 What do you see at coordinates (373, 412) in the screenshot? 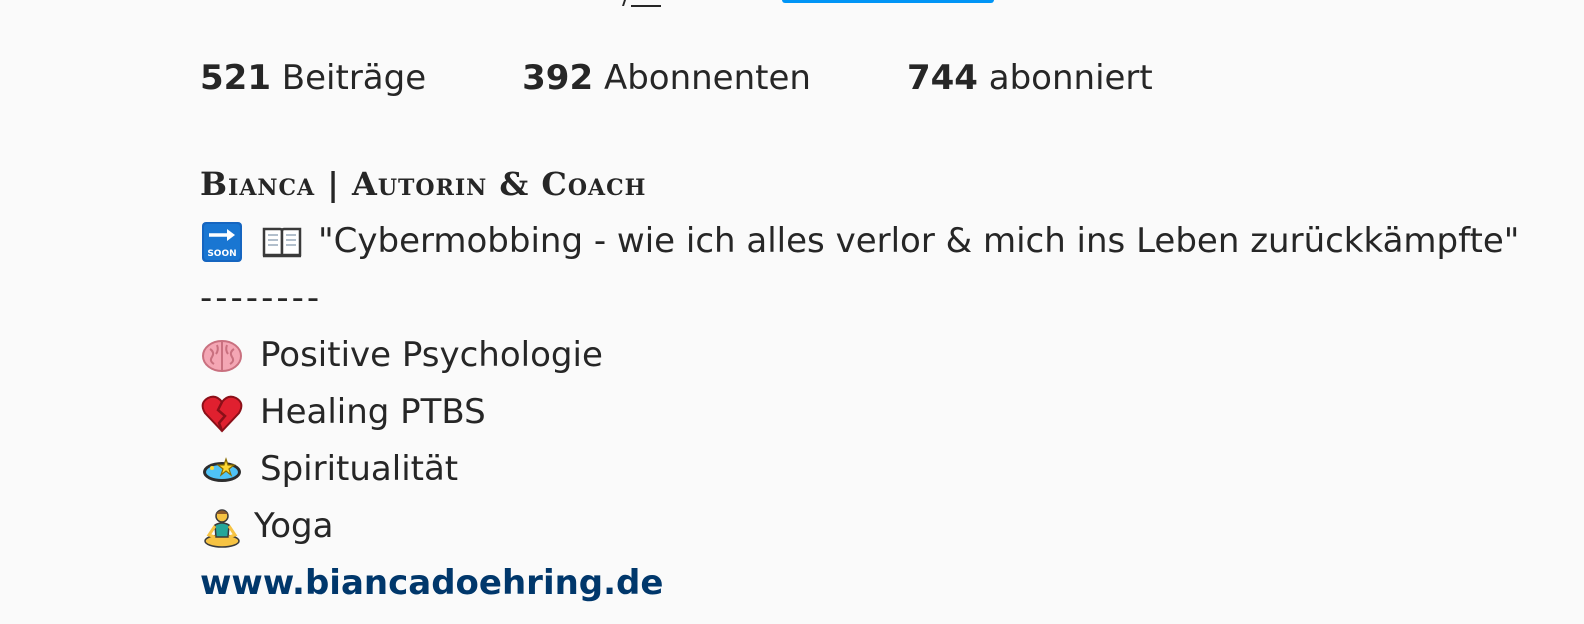
I see `topic-label: Healing PTBS` at bounding box center [373, 412].